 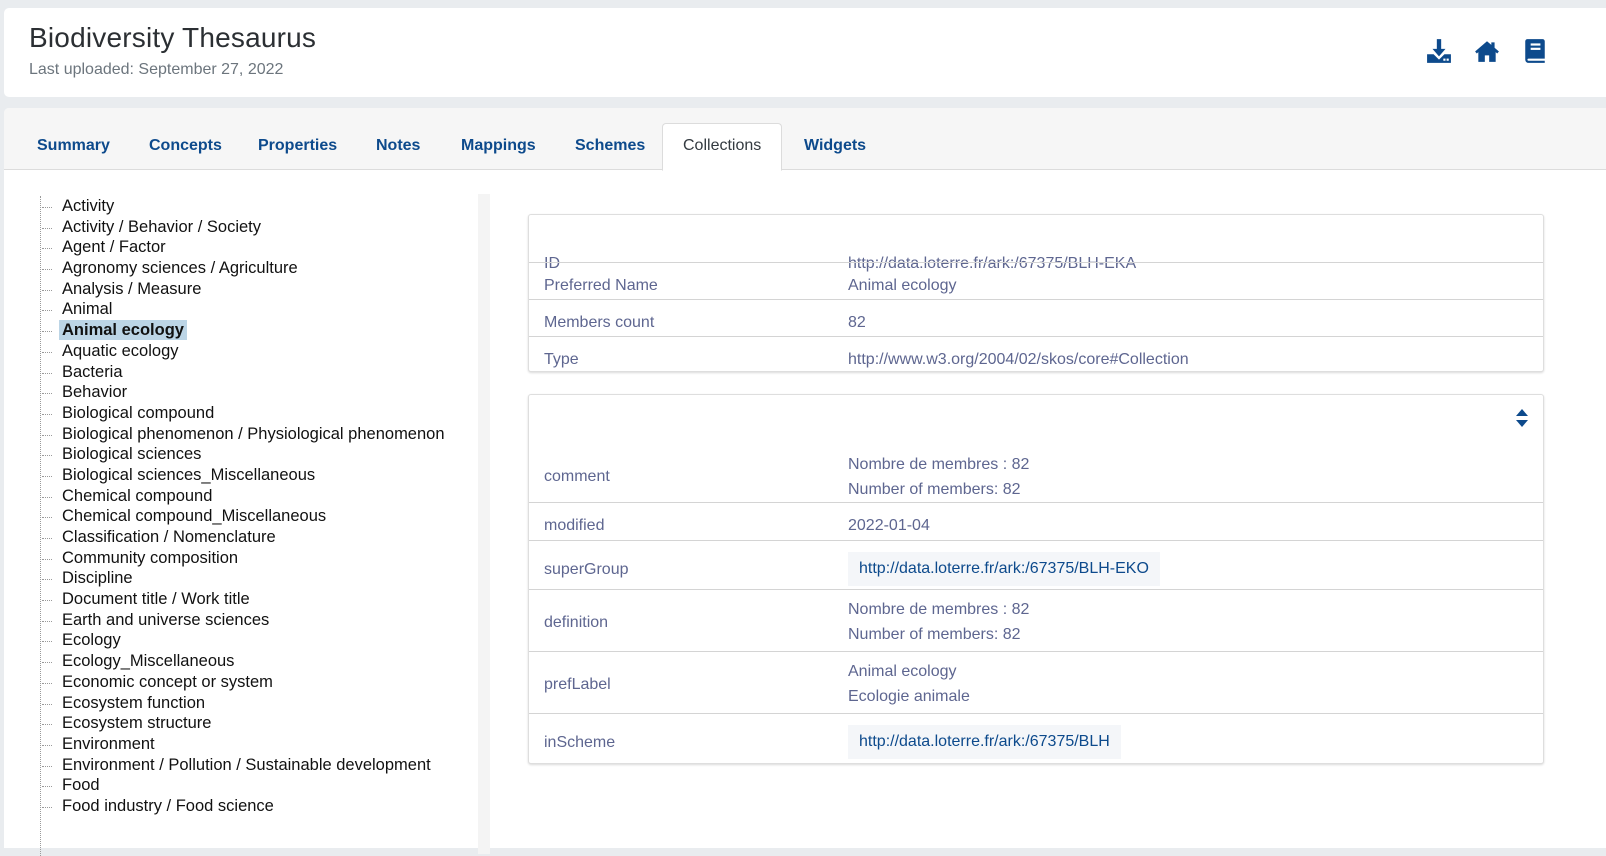 What do you see at coordinates (1439, 51) in the screenshot?
I see `download-icon` at bounding box center [1439, 51].